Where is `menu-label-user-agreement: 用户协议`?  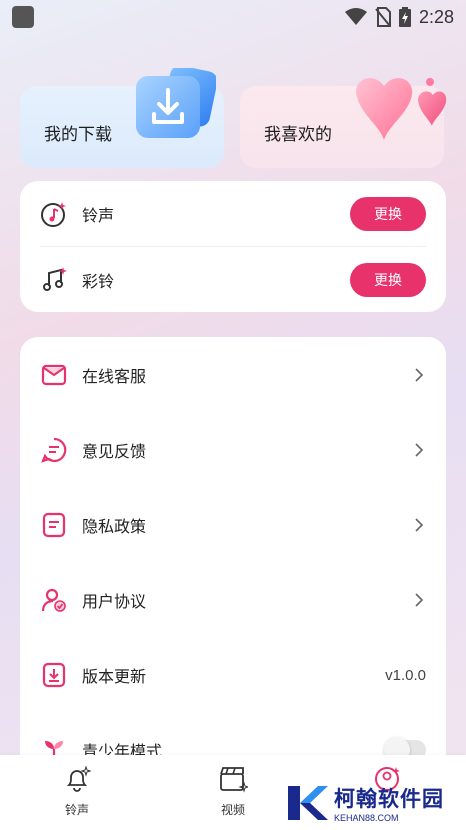 menu-label-user-agreement: 用户协议 is located at coordinates (114, 601).